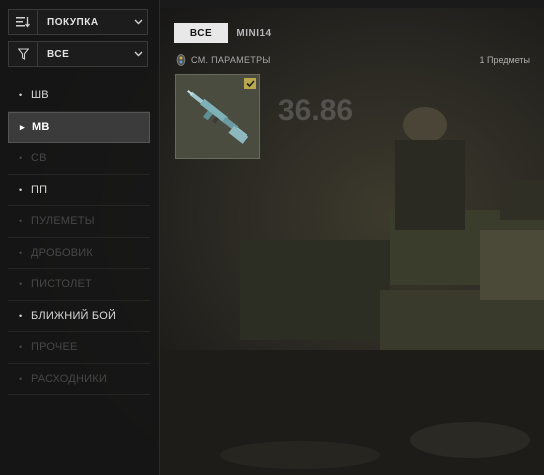 The width and height of the screenshot is (544, 475). I want to click on filter-icon, so click(23, 54).